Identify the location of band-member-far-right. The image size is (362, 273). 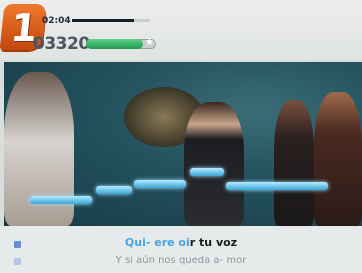
(338, 159).